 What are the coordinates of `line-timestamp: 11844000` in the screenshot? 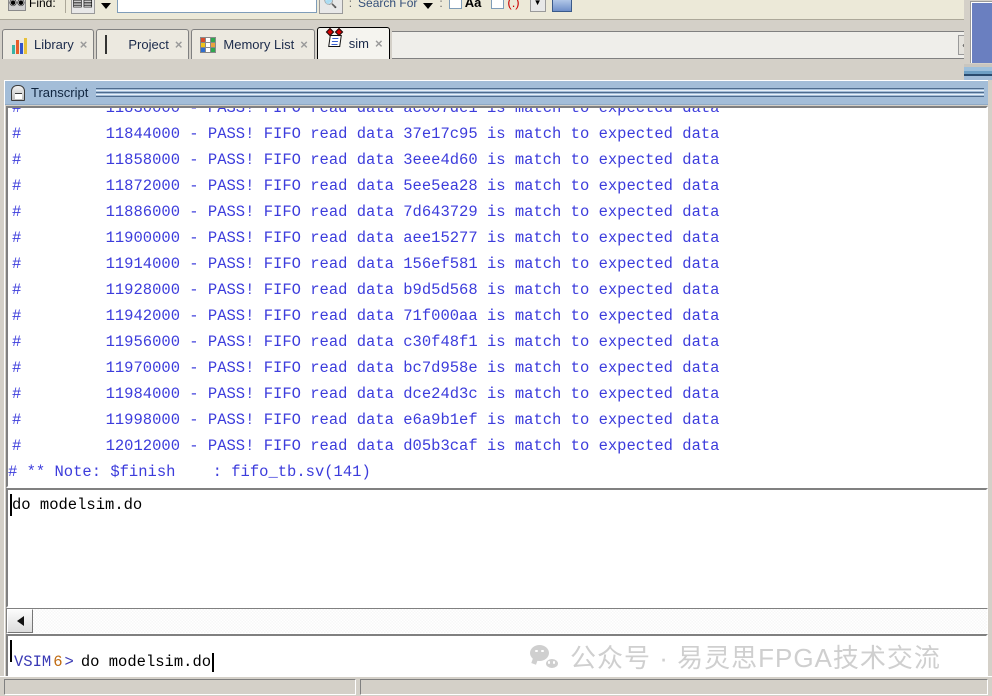 It's located at (142, 134).